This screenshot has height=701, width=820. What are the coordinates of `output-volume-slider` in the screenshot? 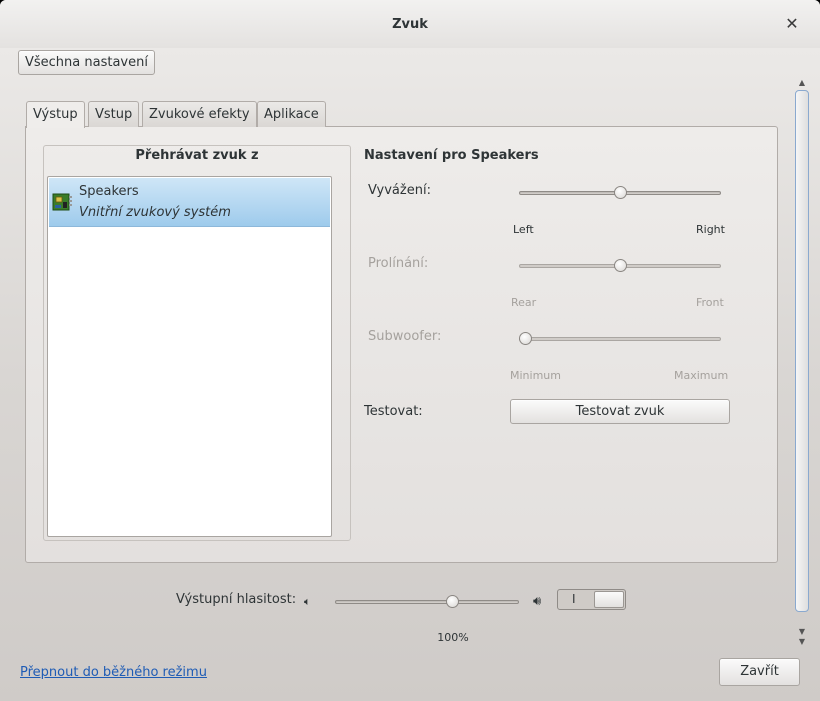 It's located at (427, 601).